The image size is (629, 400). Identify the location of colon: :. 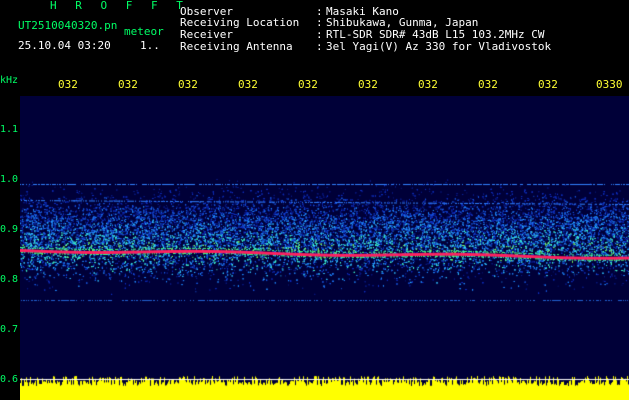
(319, 46).